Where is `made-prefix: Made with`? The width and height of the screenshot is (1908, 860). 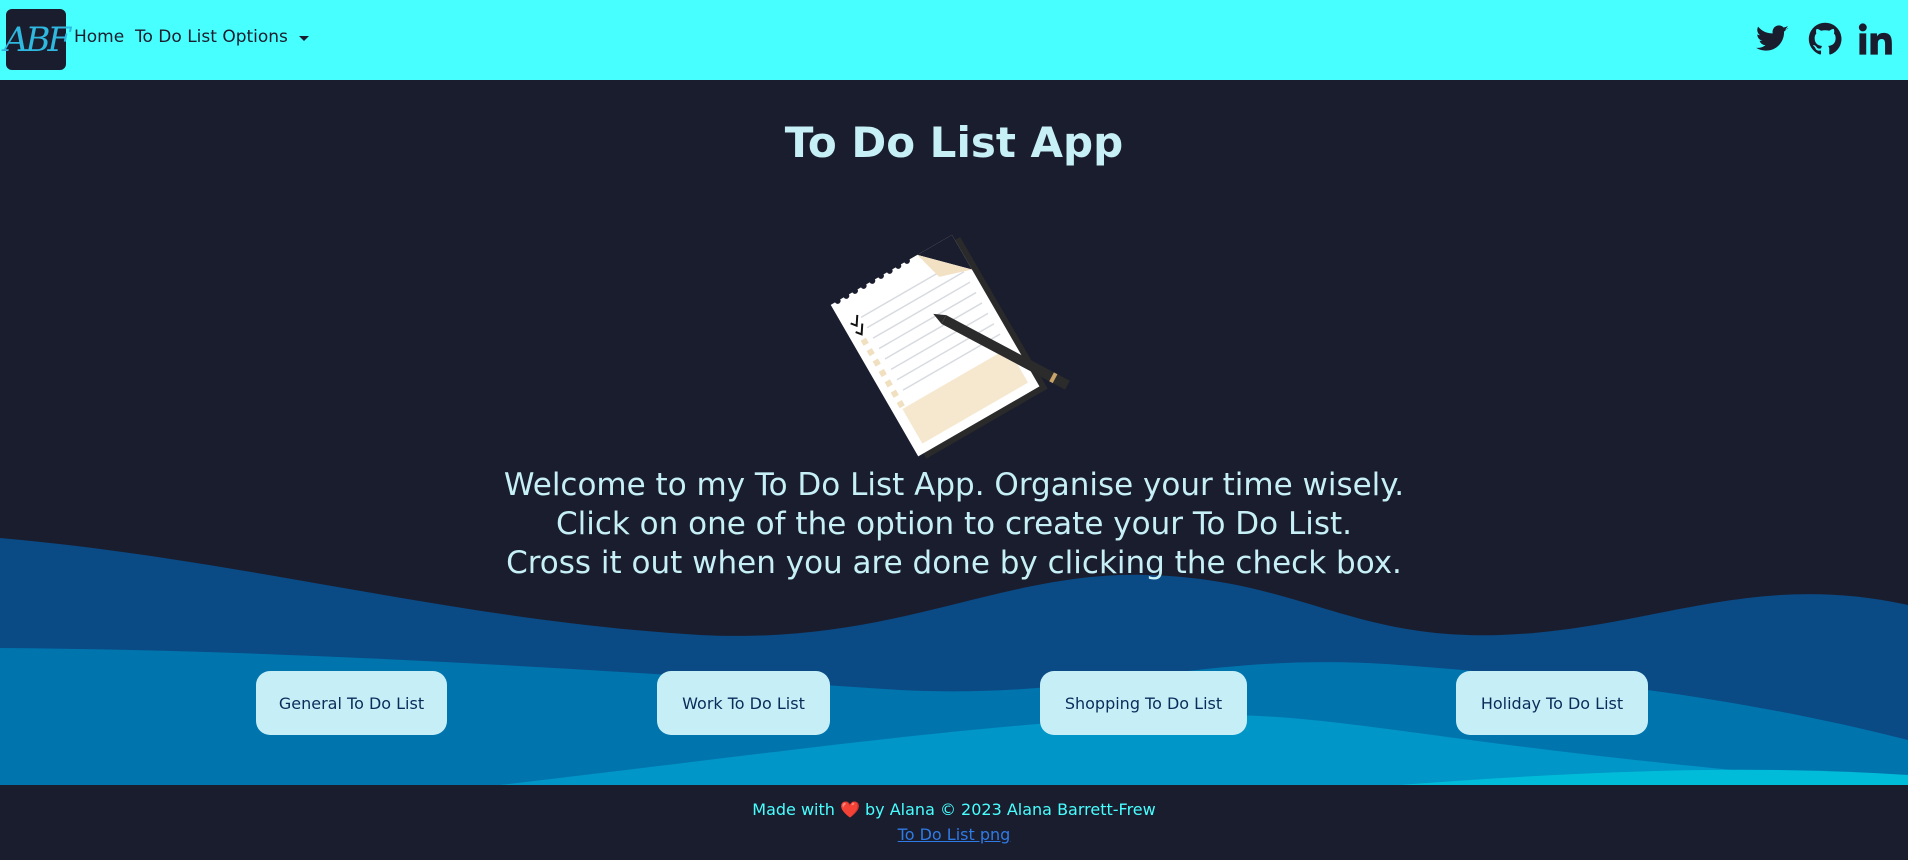 made-prefix: Made with is located at coordinates (793, 809).